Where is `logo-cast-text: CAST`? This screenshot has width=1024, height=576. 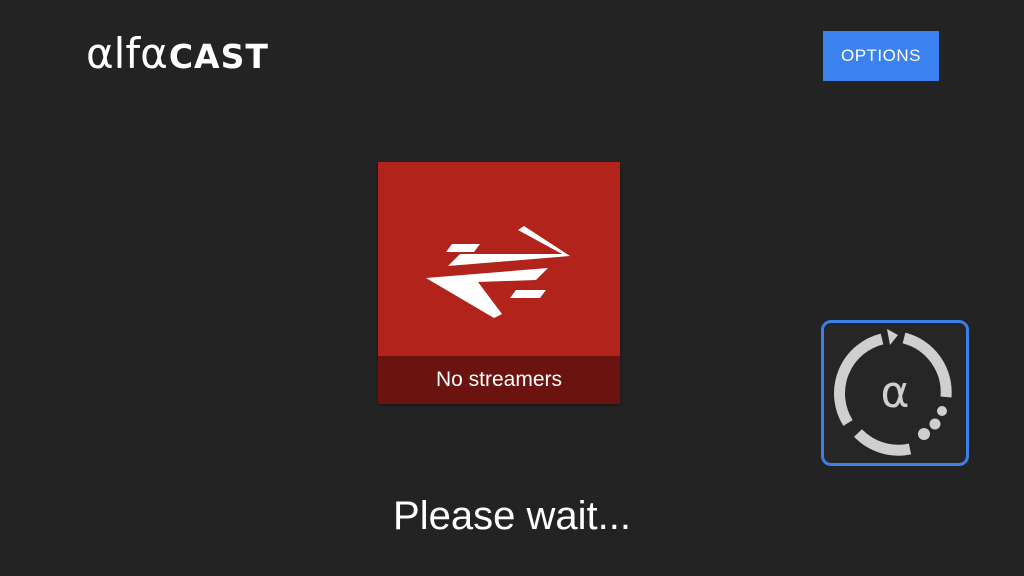
logo-cast-text: CAST is located at coordinates (218, 56).